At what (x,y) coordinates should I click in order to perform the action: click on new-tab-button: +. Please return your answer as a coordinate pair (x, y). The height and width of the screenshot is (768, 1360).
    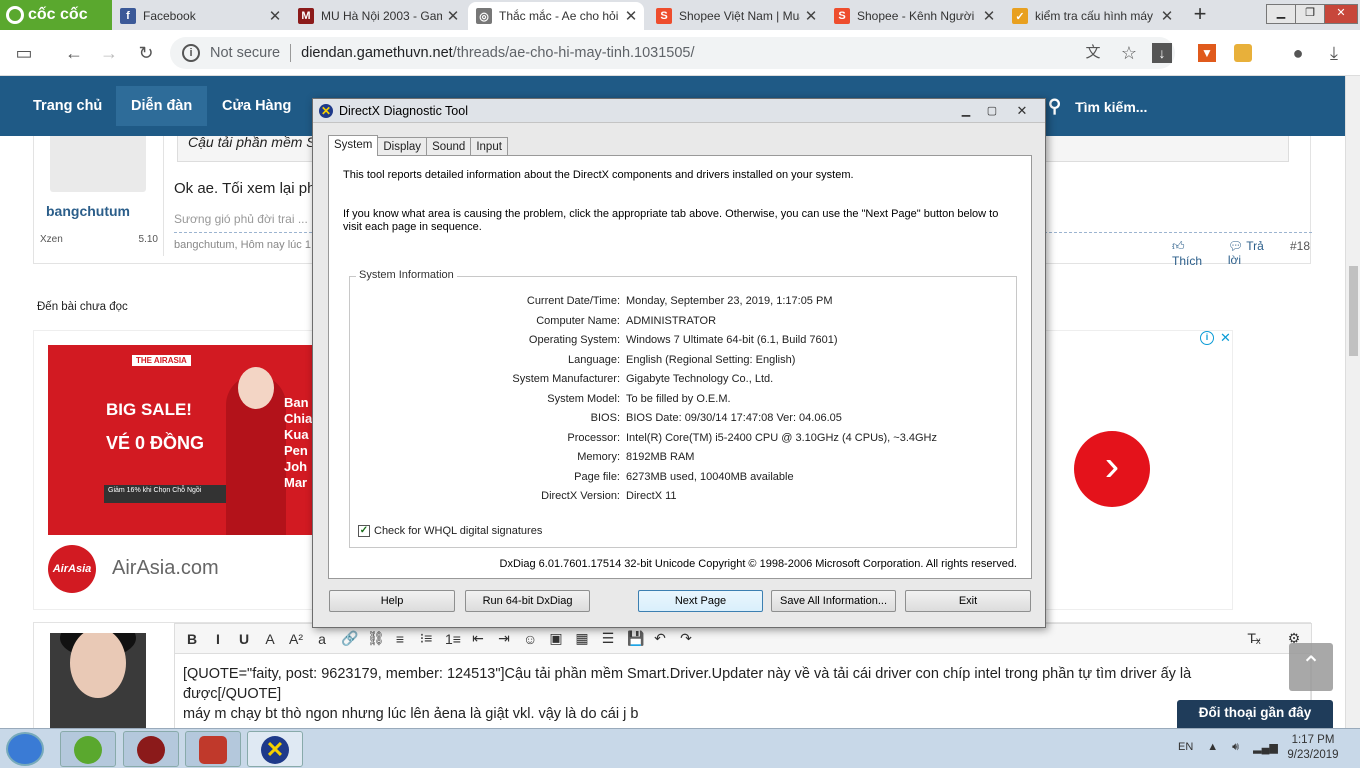
    Looking at the image, I should click on (1200, 15).